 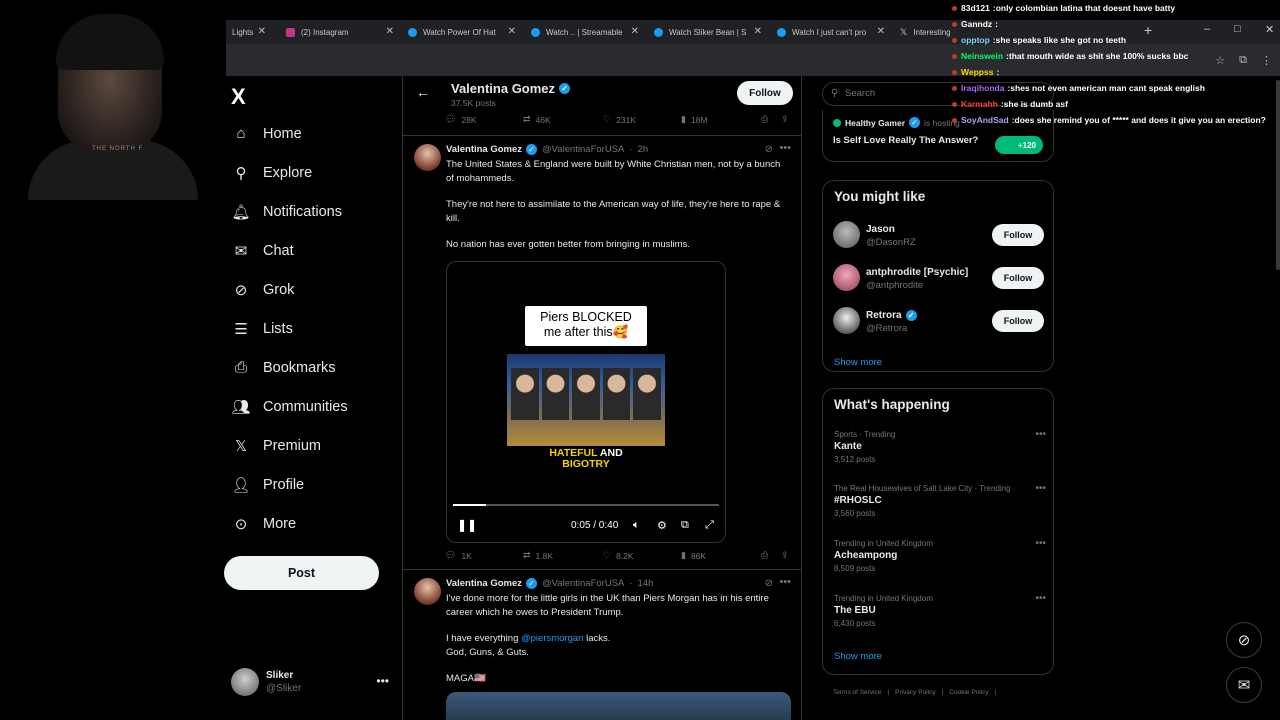 What do you see at coordinates (1244, 685) in the screenshot?
I see `messages-fab-button: ✉` at bounding box center [1244, 685].